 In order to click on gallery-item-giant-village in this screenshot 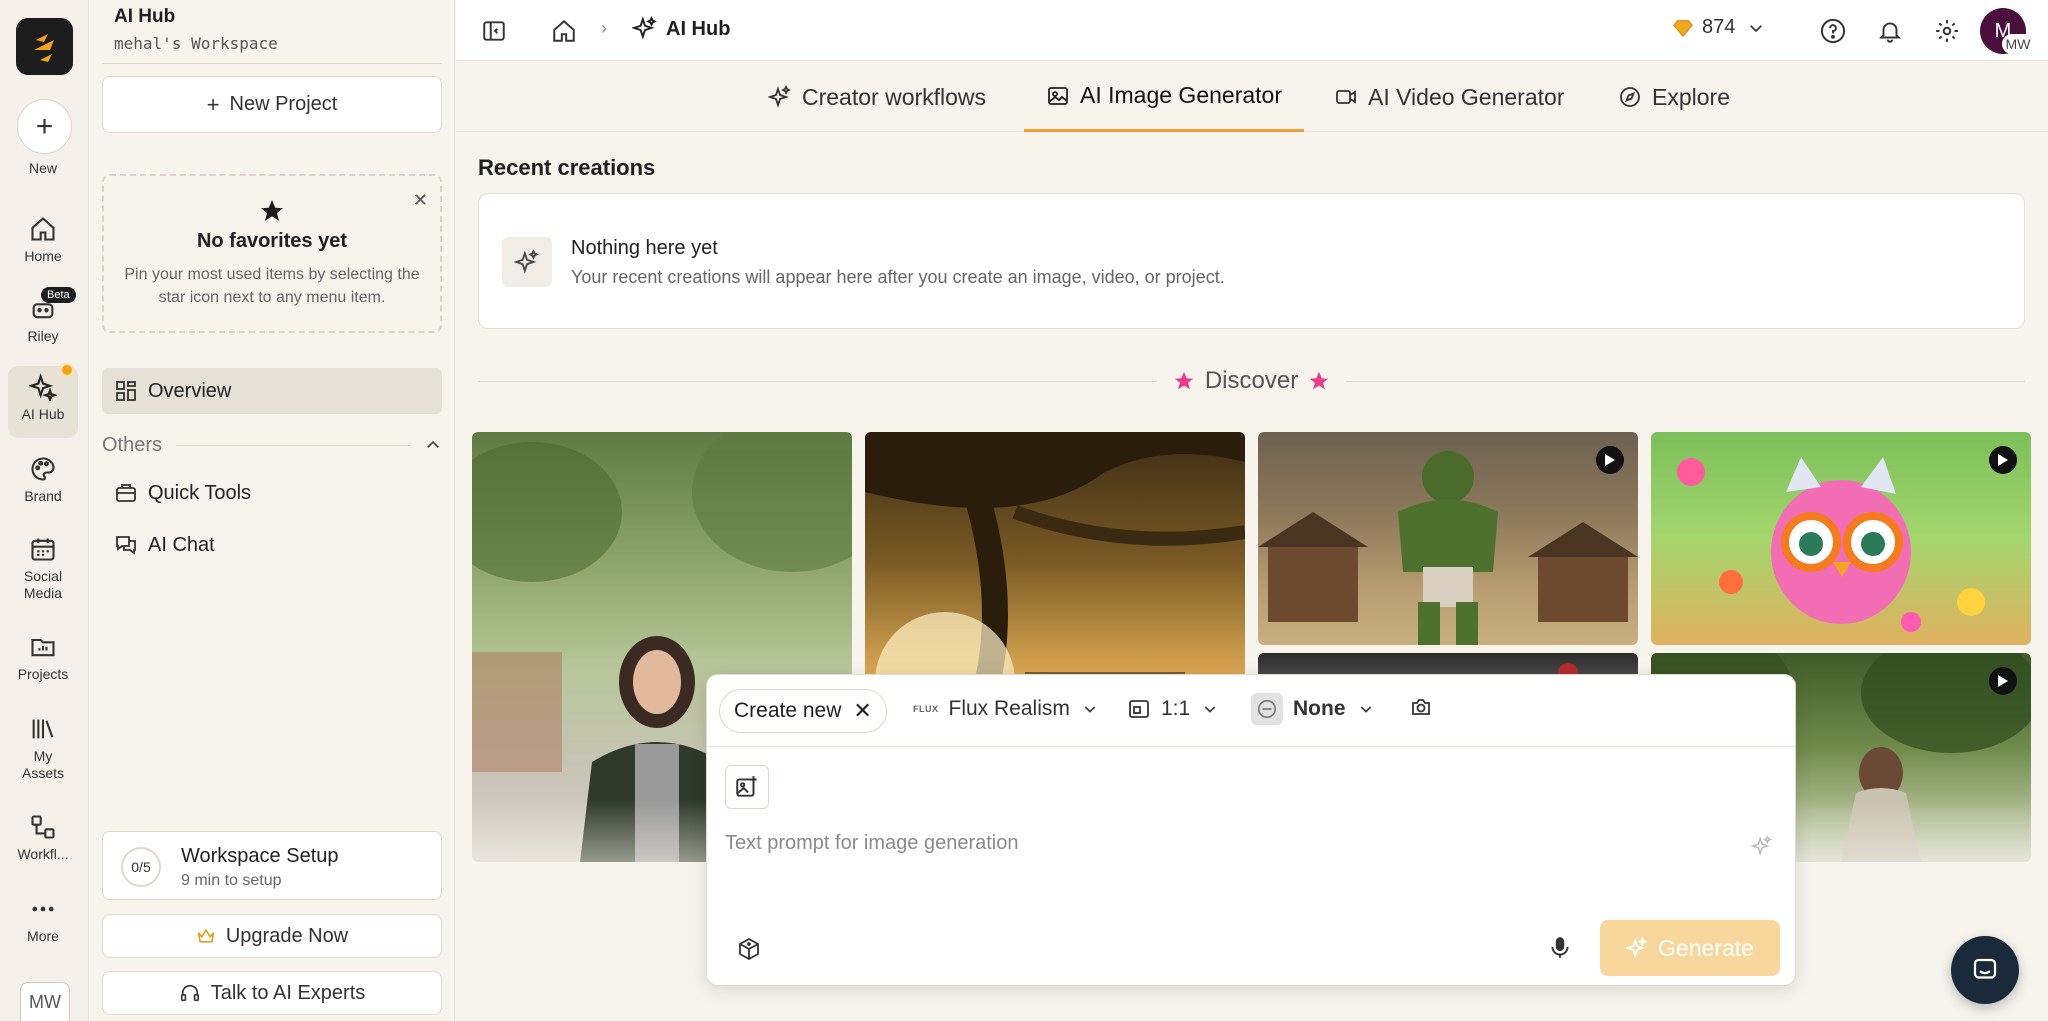, I will do `click(1448, 538)`.